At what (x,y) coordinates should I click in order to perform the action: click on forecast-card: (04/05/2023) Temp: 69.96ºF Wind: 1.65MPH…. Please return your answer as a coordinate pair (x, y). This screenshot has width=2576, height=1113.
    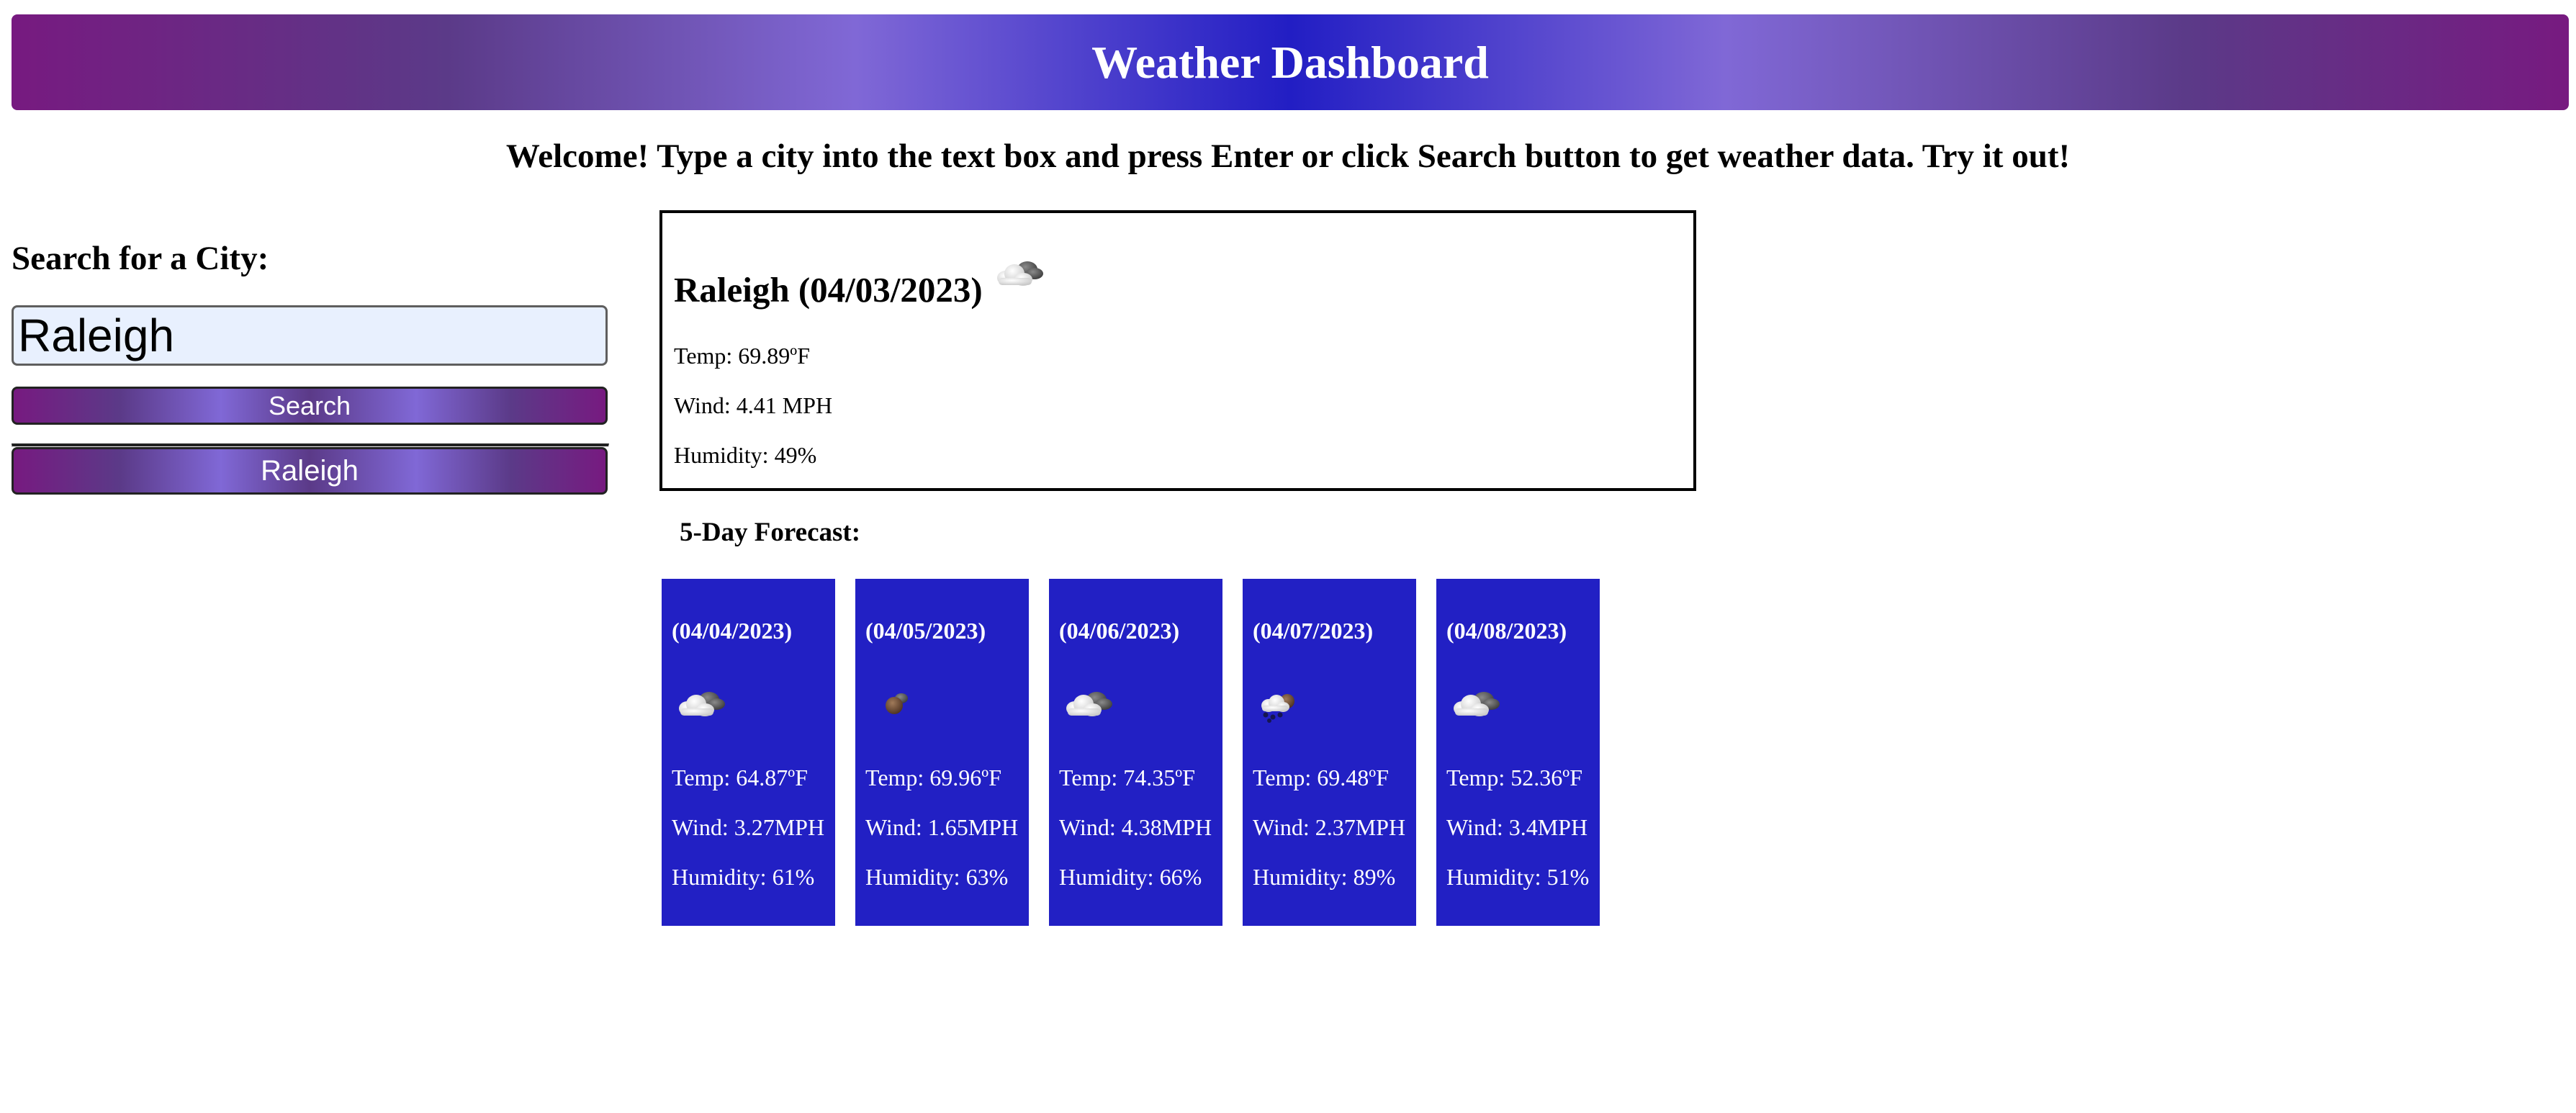
    Looking at the image, I should click on (942, 752).